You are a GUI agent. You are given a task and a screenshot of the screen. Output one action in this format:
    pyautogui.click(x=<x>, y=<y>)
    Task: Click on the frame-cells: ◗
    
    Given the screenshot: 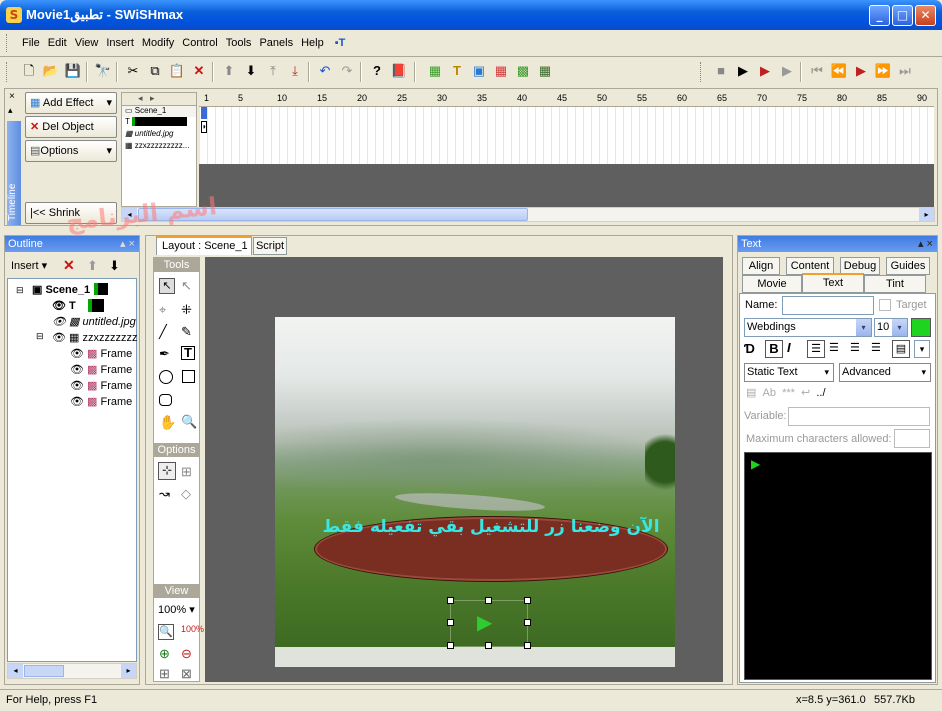 What is the action you would take?
    pyautogui.click(x=566, y=135)
    